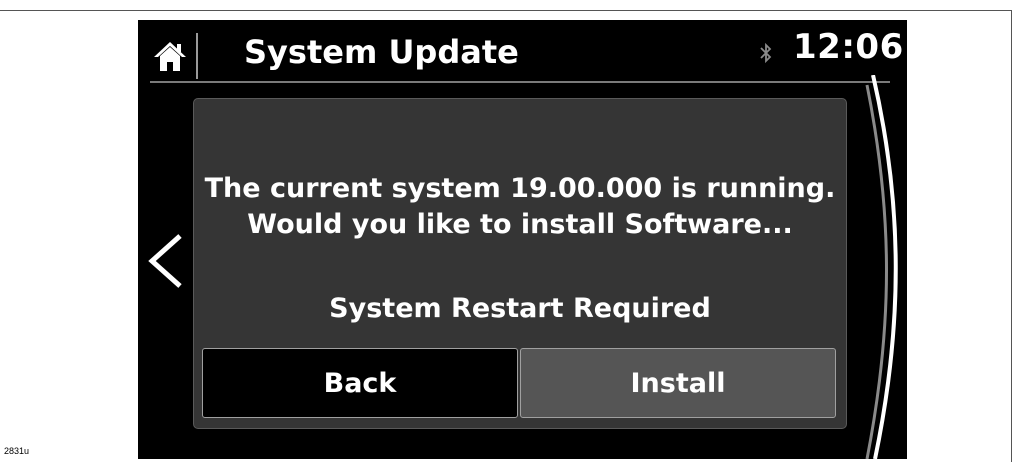 The height and width of the screenshot is (463, 1013). Describe the element at coordinates (165, 261) in the screenshot. I see `chevron-left-icon` at that location.